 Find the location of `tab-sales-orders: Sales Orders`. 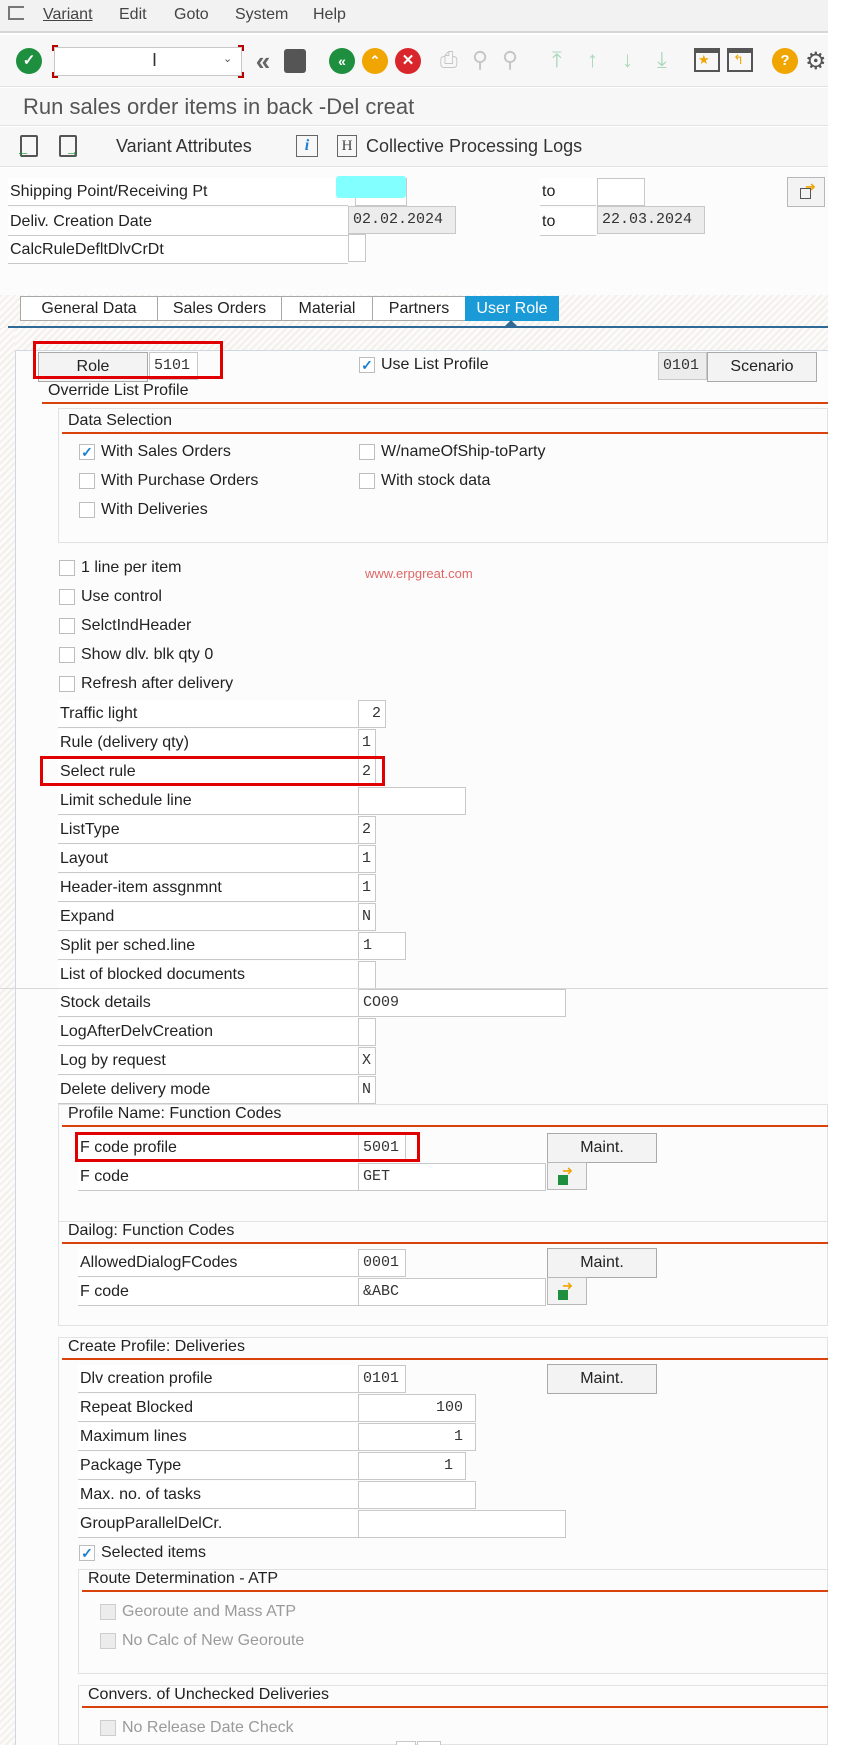

tab-sales-orders: Sales Orders is located at coordinates (219, 308).